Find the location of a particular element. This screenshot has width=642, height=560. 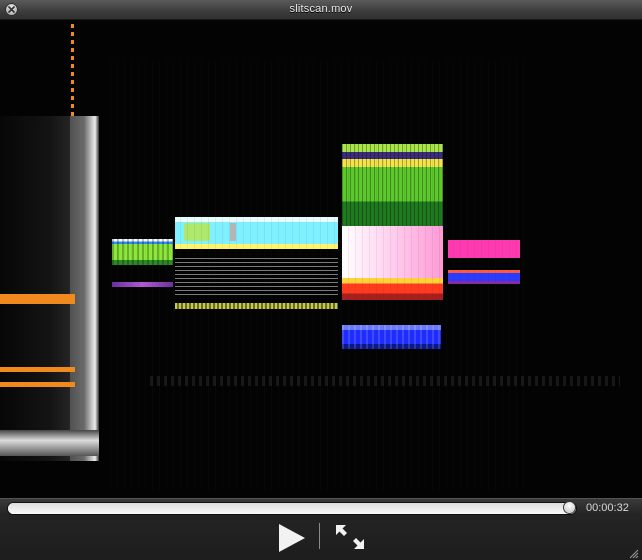

scrubber-track is located at coordinates (292, 508).